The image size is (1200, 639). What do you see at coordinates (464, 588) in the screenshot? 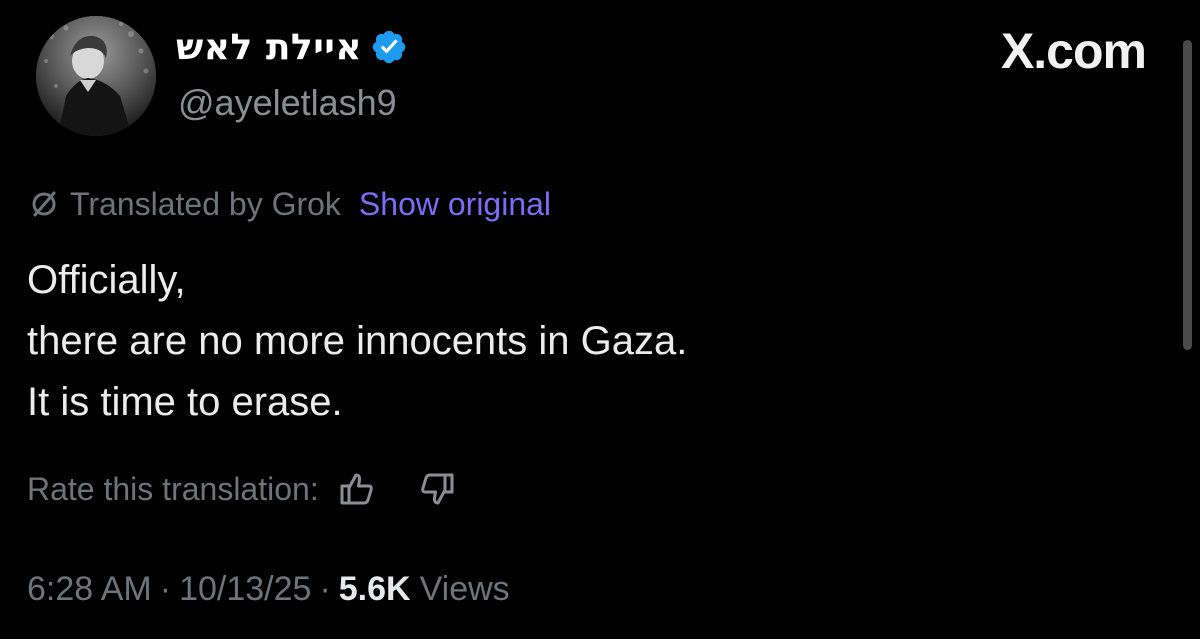
I see `views-label: Views` at bounding box center [464, 588].